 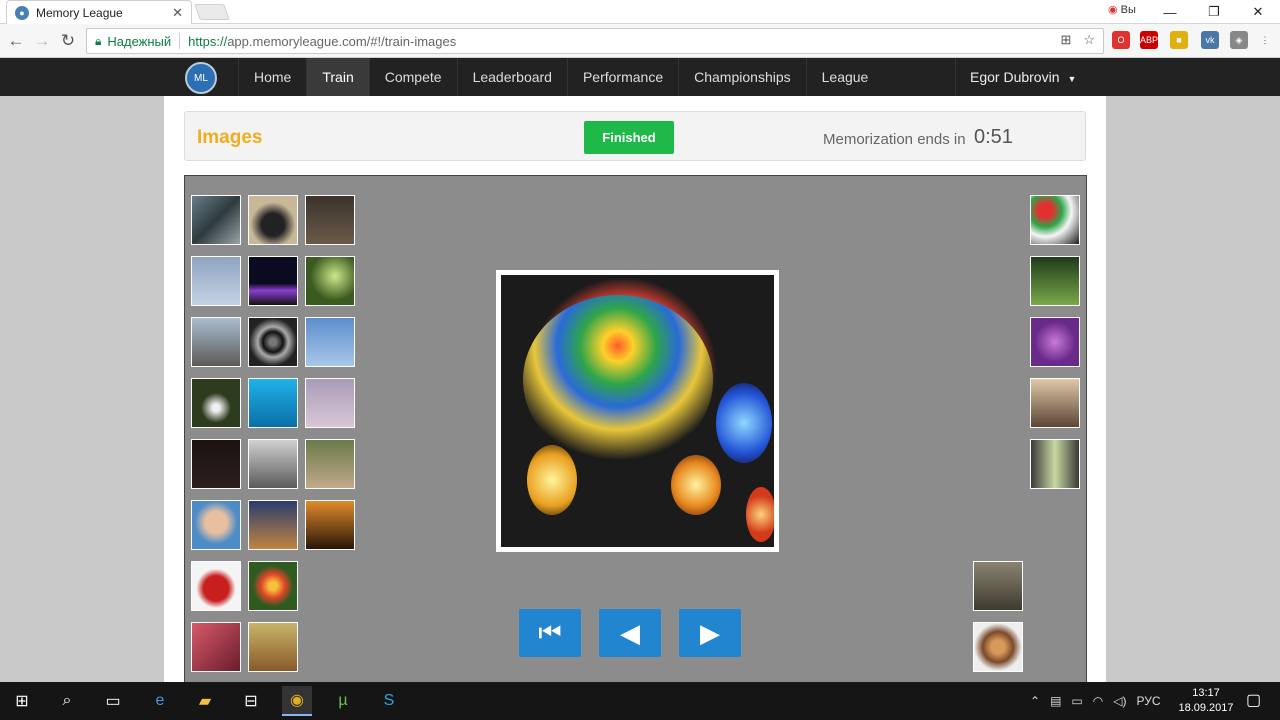 What do you see at coordinates (629, 137) in the screenshot?
I see `finished-button: Finished` at bounding box center [629, 137].